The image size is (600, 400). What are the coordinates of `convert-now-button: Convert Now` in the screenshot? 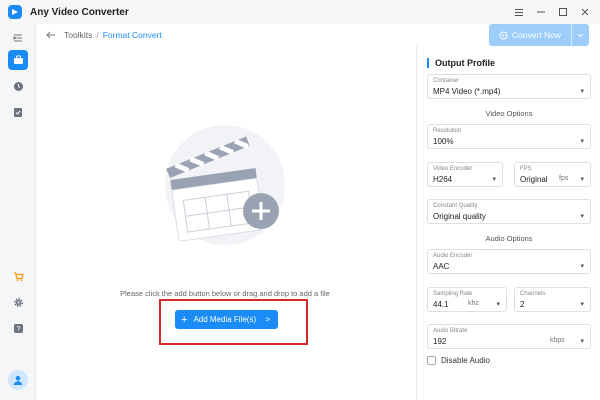 It's located at (539, 35).